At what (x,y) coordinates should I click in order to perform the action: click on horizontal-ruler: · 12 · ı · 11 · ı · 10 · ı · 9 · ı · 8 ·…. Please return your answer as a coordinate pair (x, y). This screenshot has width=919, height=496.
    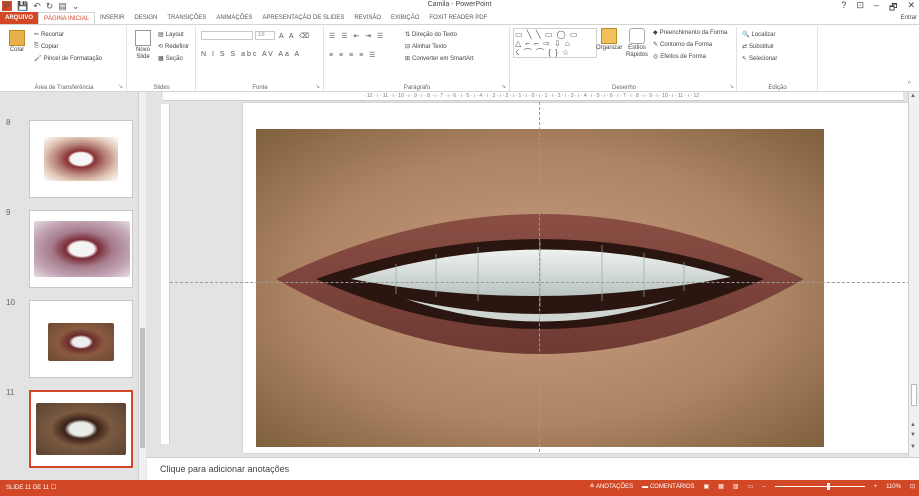
    Looking at the image, I should click on (533, 96).